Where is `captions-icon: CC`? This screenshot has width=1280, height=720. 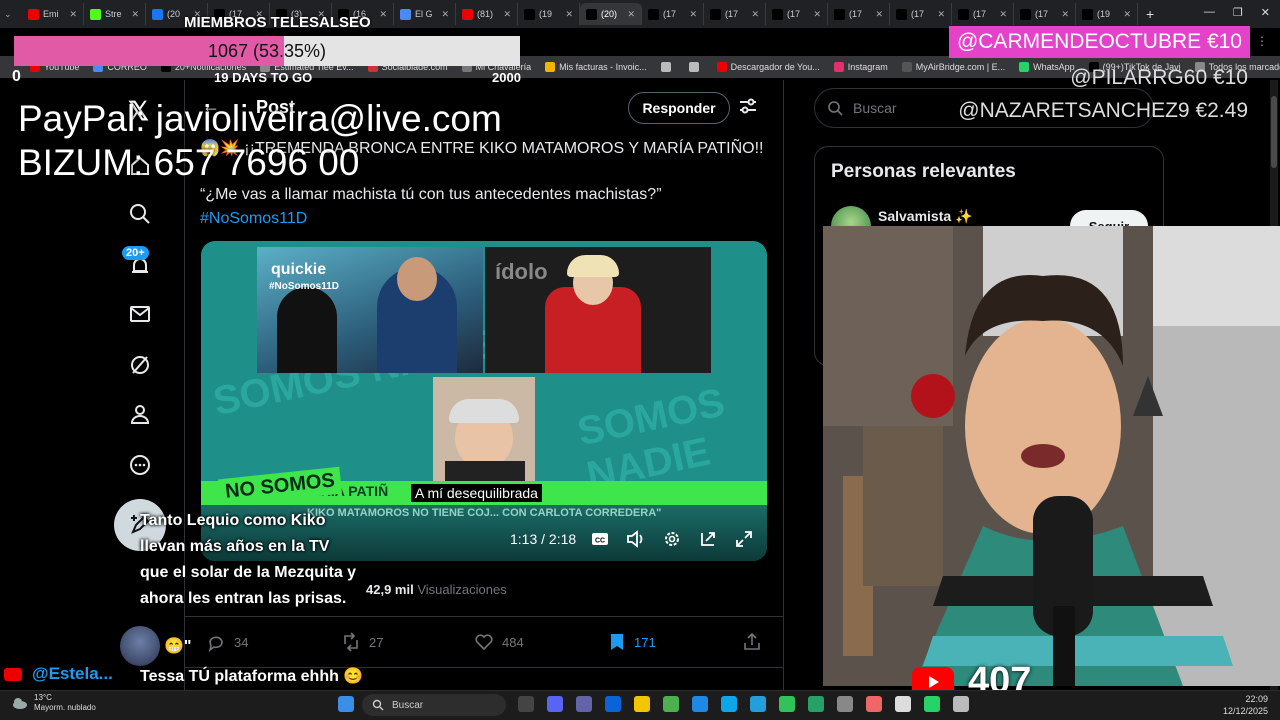 captions-icon: CC is located at coordinates (601, 540).